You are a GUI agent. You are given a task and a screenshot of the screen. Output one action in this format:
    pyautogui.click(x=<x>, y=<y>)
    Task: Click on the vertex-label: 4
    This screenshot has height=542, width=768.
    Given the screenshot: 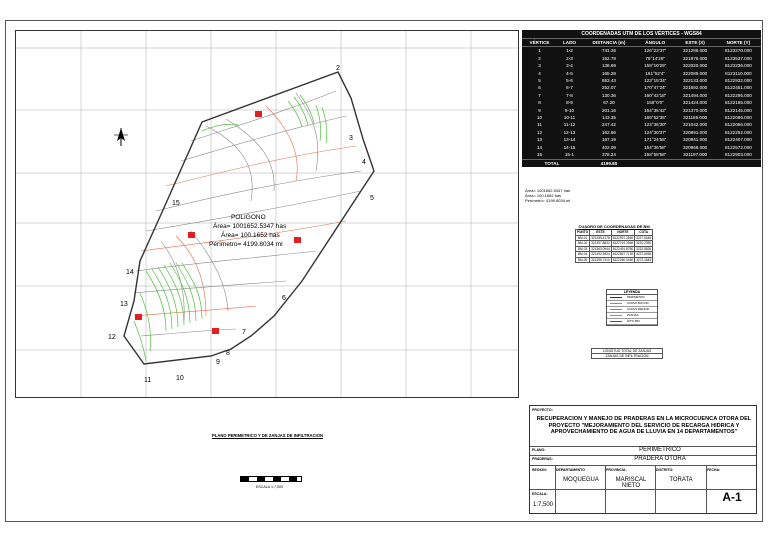 What is the action you would take?
    pyautogui.click(x=364, y=162)
    